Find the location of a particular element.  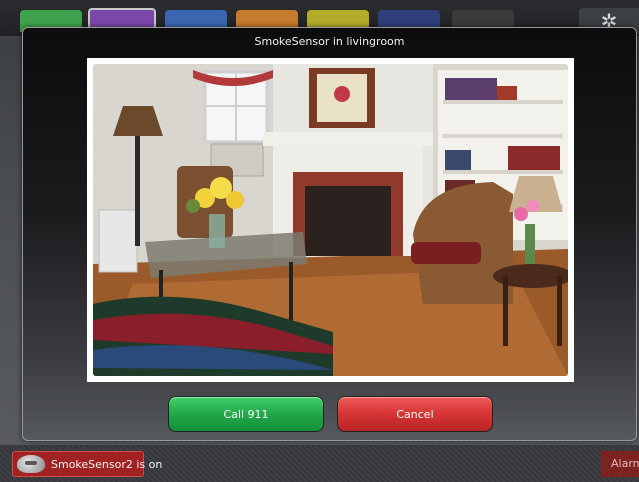

dialog-title: SmokeSensor in livingroom is located at coordinates (329, 41).